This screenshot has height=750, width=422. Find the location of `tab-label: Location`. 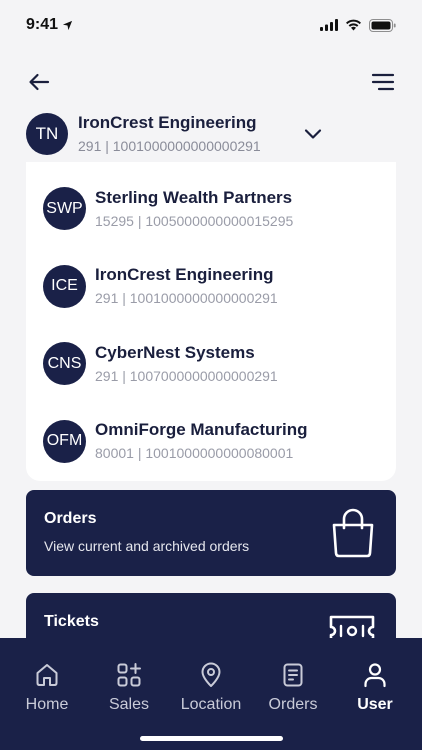

tab-label: Location is located at coordinates (211, 704).